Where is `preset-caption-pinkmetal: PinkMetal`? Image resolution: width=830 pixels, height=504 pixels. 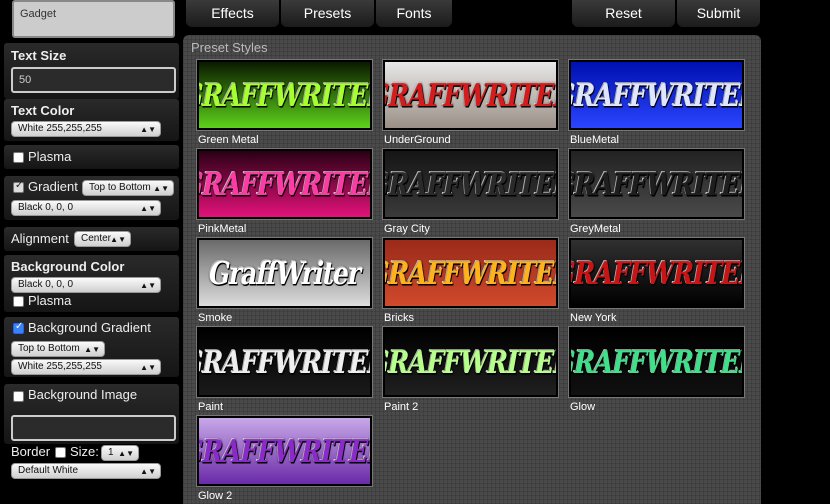 preset-caption-pinkmetal: PinkMetal is located at coordinates (222, 229).